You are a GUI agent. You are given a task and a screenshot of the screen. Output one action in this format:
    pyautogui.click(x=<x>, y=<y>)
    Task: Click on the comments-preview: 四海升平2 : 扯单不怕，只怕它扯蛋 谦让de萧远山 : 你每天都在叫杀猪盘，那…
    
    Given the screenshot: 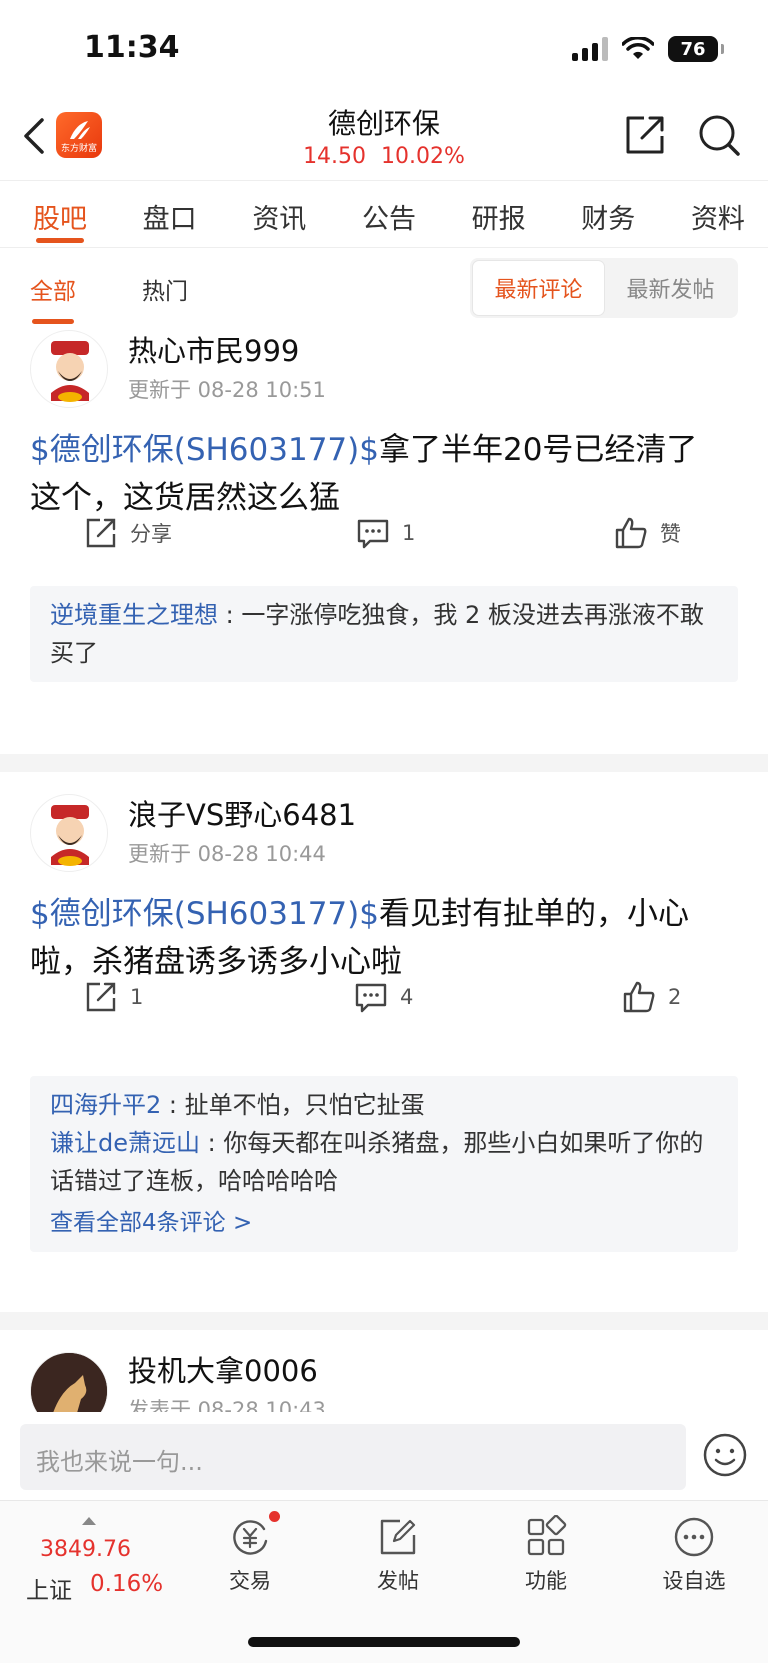 What is the action you would take?
    pyautogui.click(x=384, y=1164)
    